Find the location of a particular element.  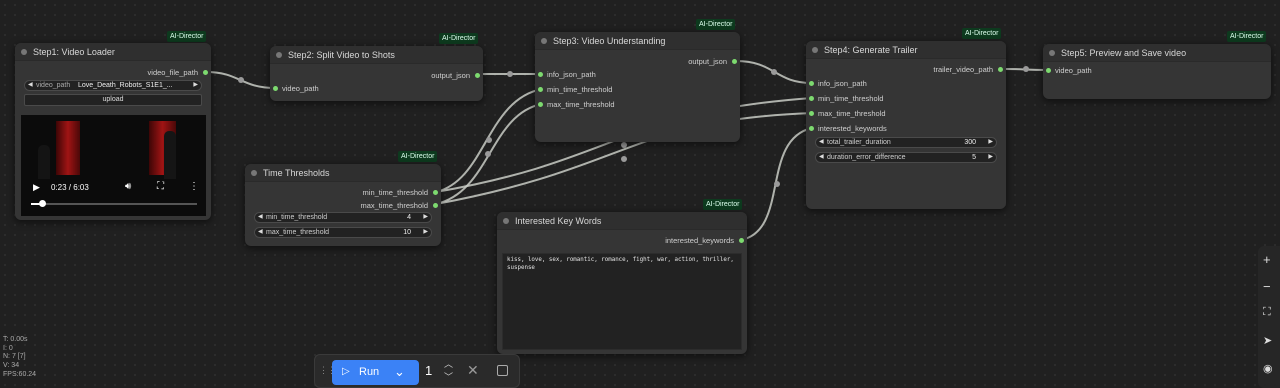

node-title: Step5: Preview and Save video is located at coordinates (1124, 53).